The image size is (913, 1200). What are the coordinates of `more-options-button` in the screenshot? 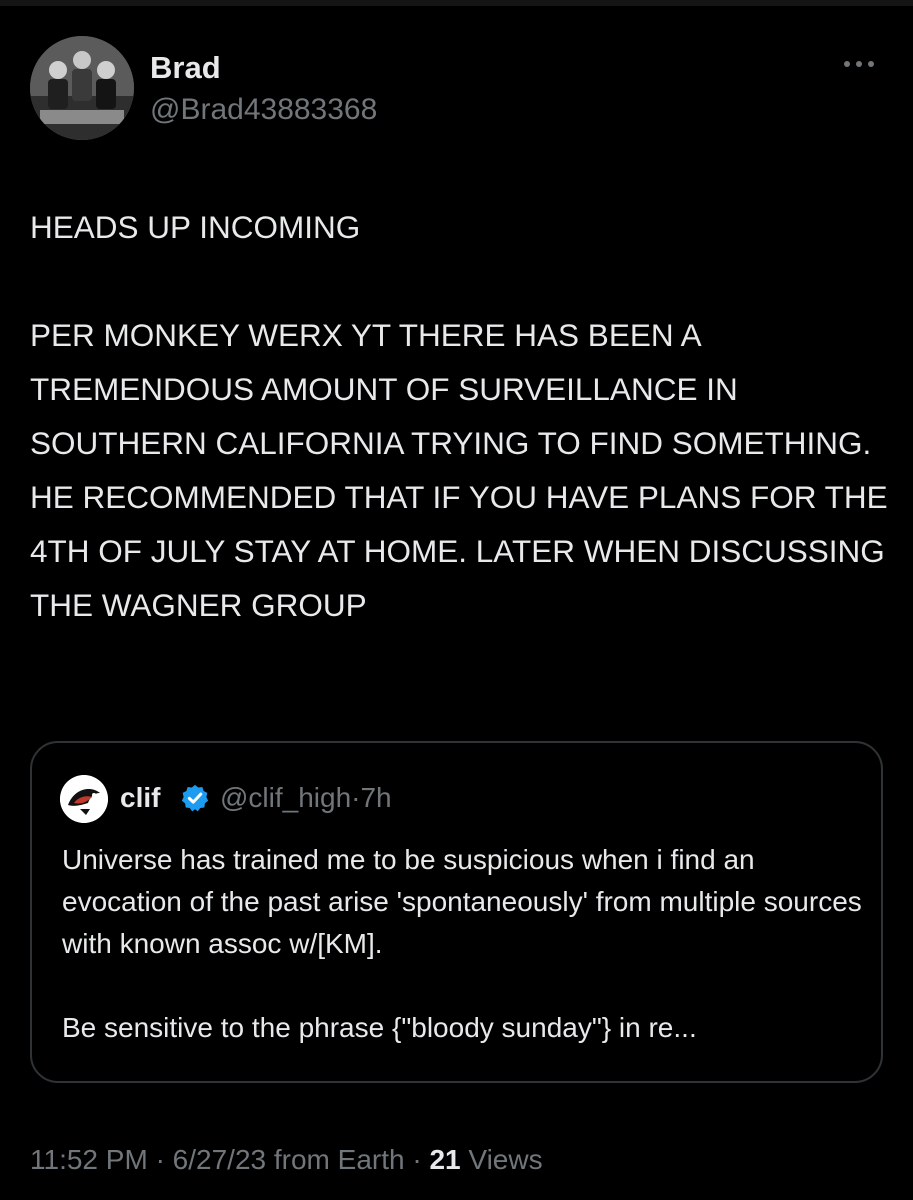 It's located at (859, 64).